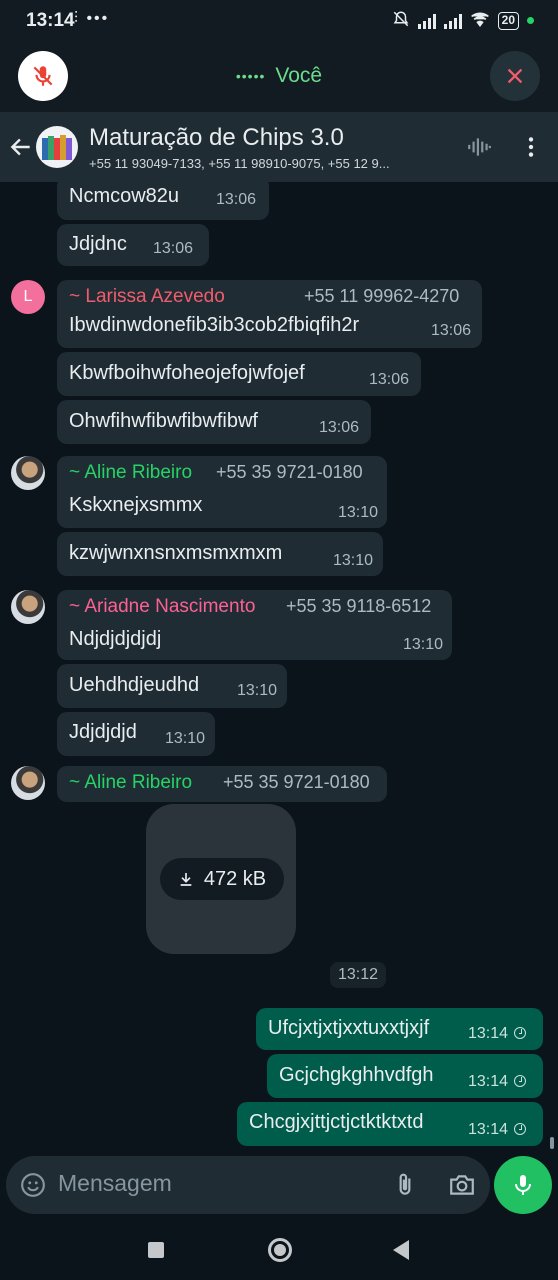 The height and width of the screenshot is (1280, 558). I want to click on sender-name: ~ Ariadne Nascimento, so click(162, 606).